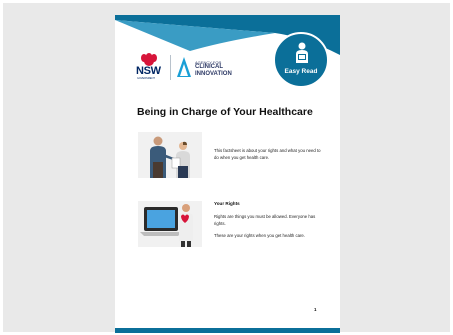  What do you see at coordinates (302, 52) in the screenshot?
I see `person-reading-icon` at bounding box center [302, 52].